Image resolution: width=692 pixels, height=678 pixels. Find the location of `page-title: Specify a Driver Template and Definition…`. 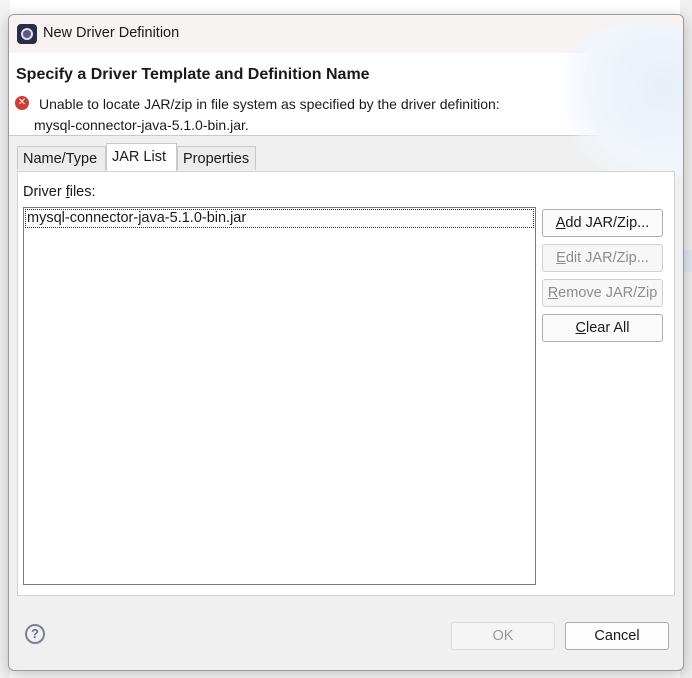

page-title: Specify a Driver Template and Definition… is located at coordinates (193, 74).